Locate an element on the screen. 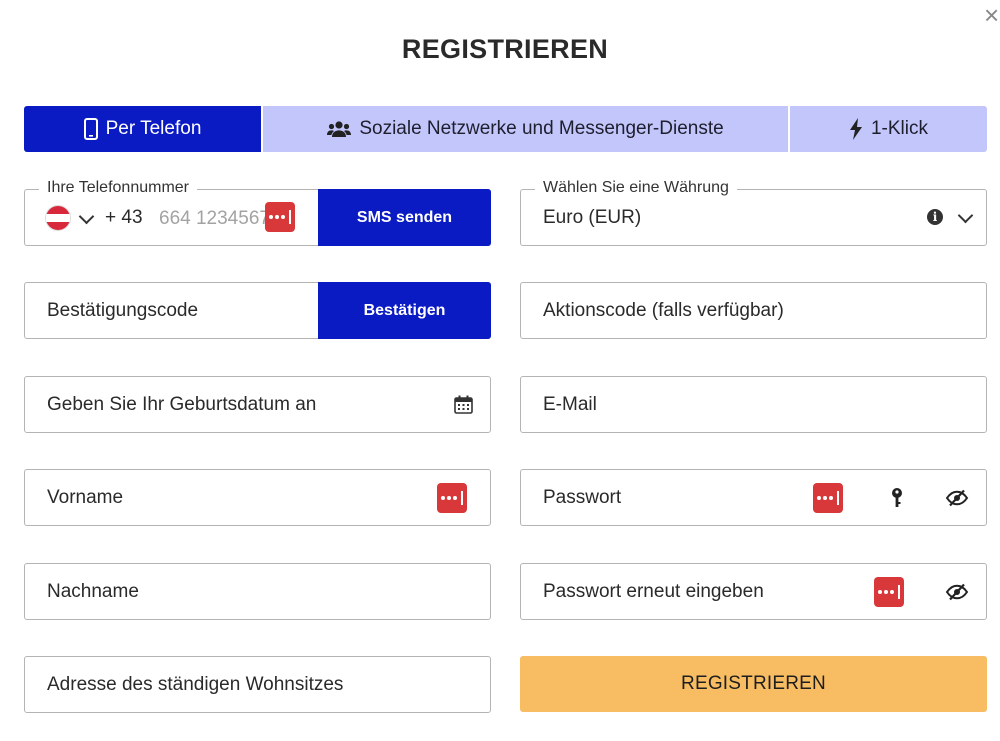 The image size is (1000, 741). country-prefix: + 43 is located at coordinates (124, 217).